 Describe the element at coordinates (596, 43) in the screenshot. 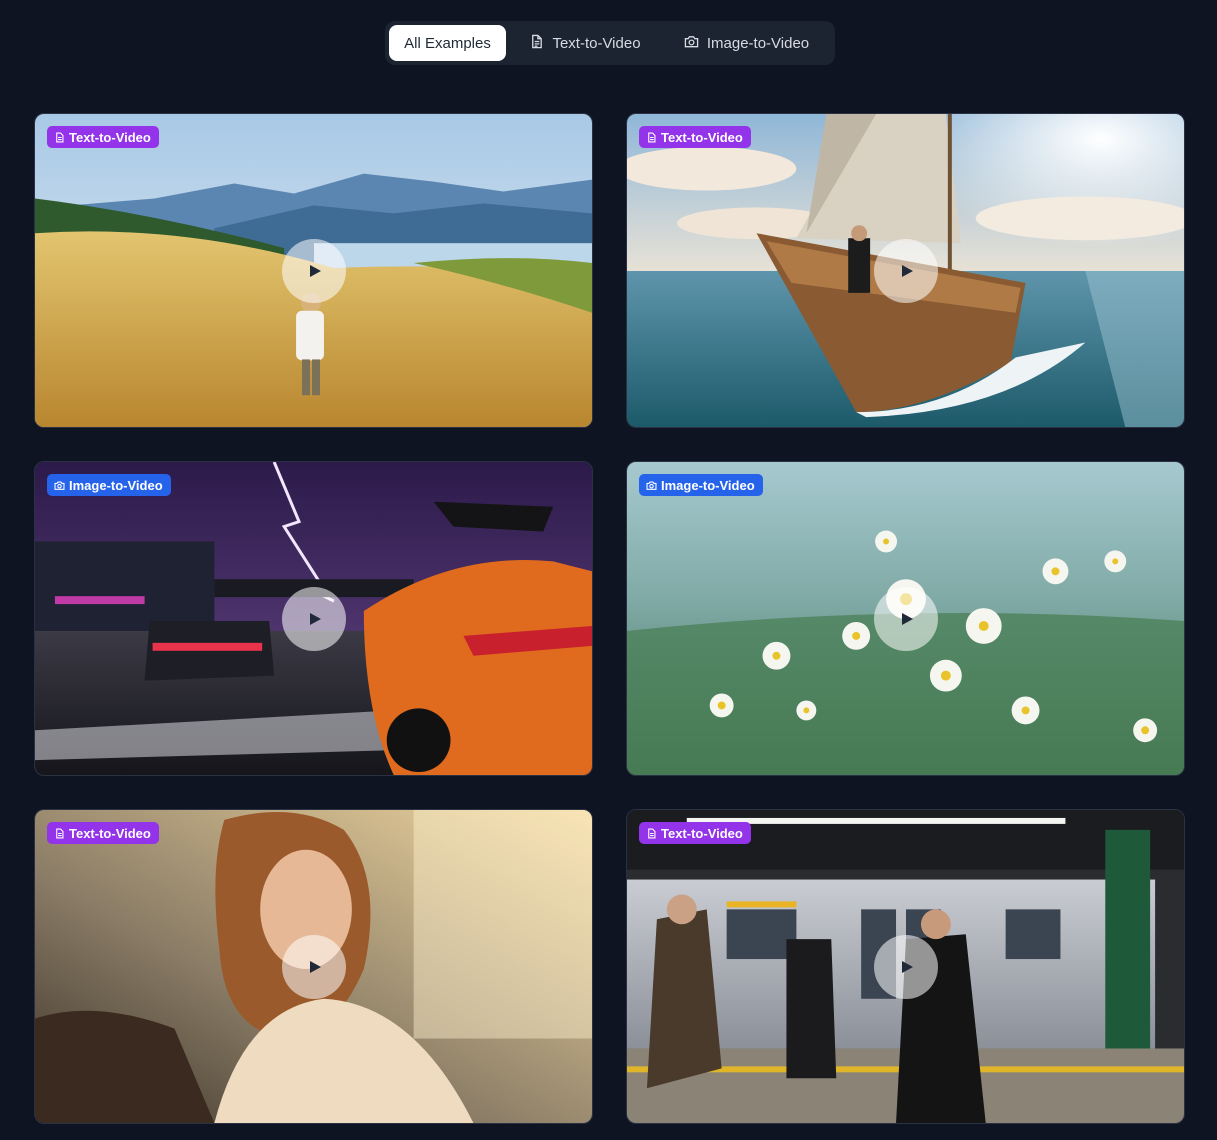

I see `tab-label: Text-to-Video` at that location.